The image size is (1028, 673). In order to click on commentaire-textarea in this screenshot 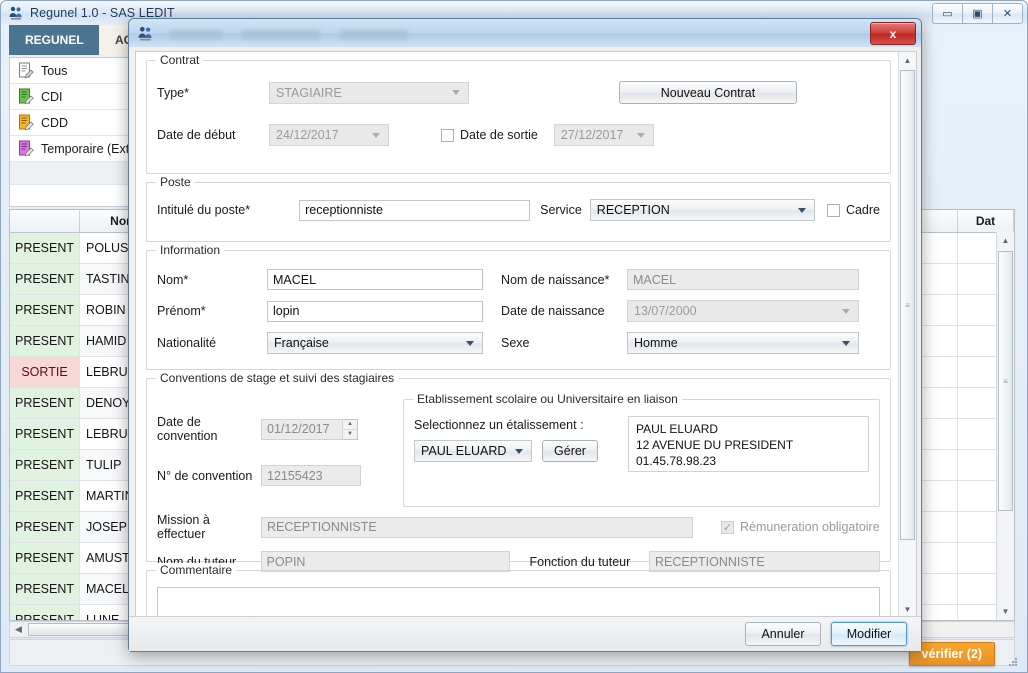, I will do `click(518, 602)`.